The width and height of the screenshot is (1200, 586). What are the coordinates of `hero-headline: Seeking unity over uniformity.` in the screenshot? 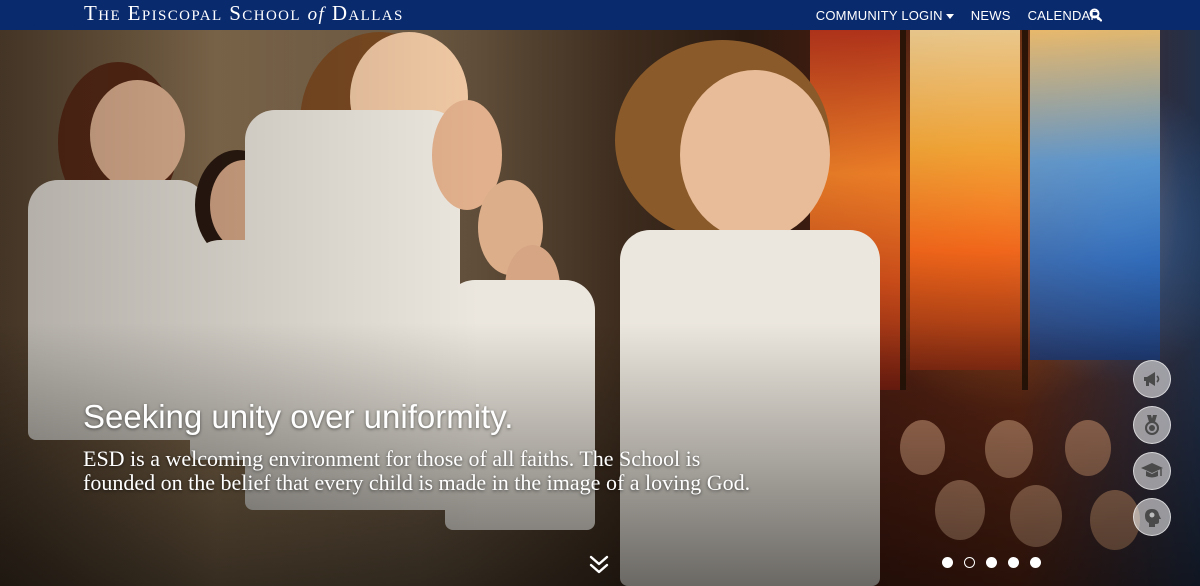 It's located at (298, 416).